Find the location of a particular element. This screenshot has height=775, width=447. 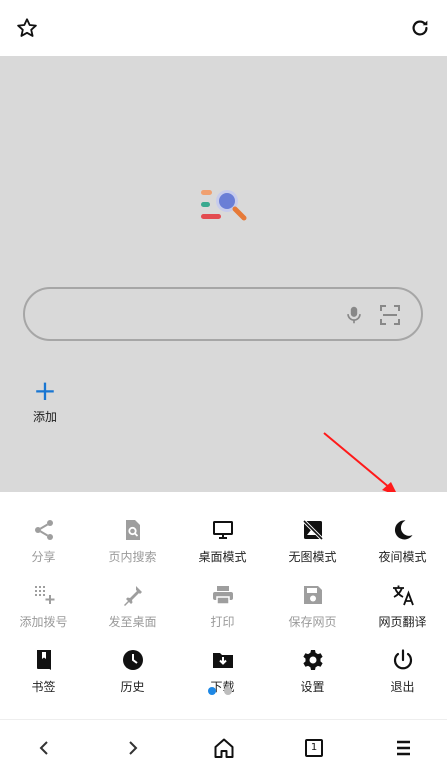

page-dot is located at coordinates (228, 691).